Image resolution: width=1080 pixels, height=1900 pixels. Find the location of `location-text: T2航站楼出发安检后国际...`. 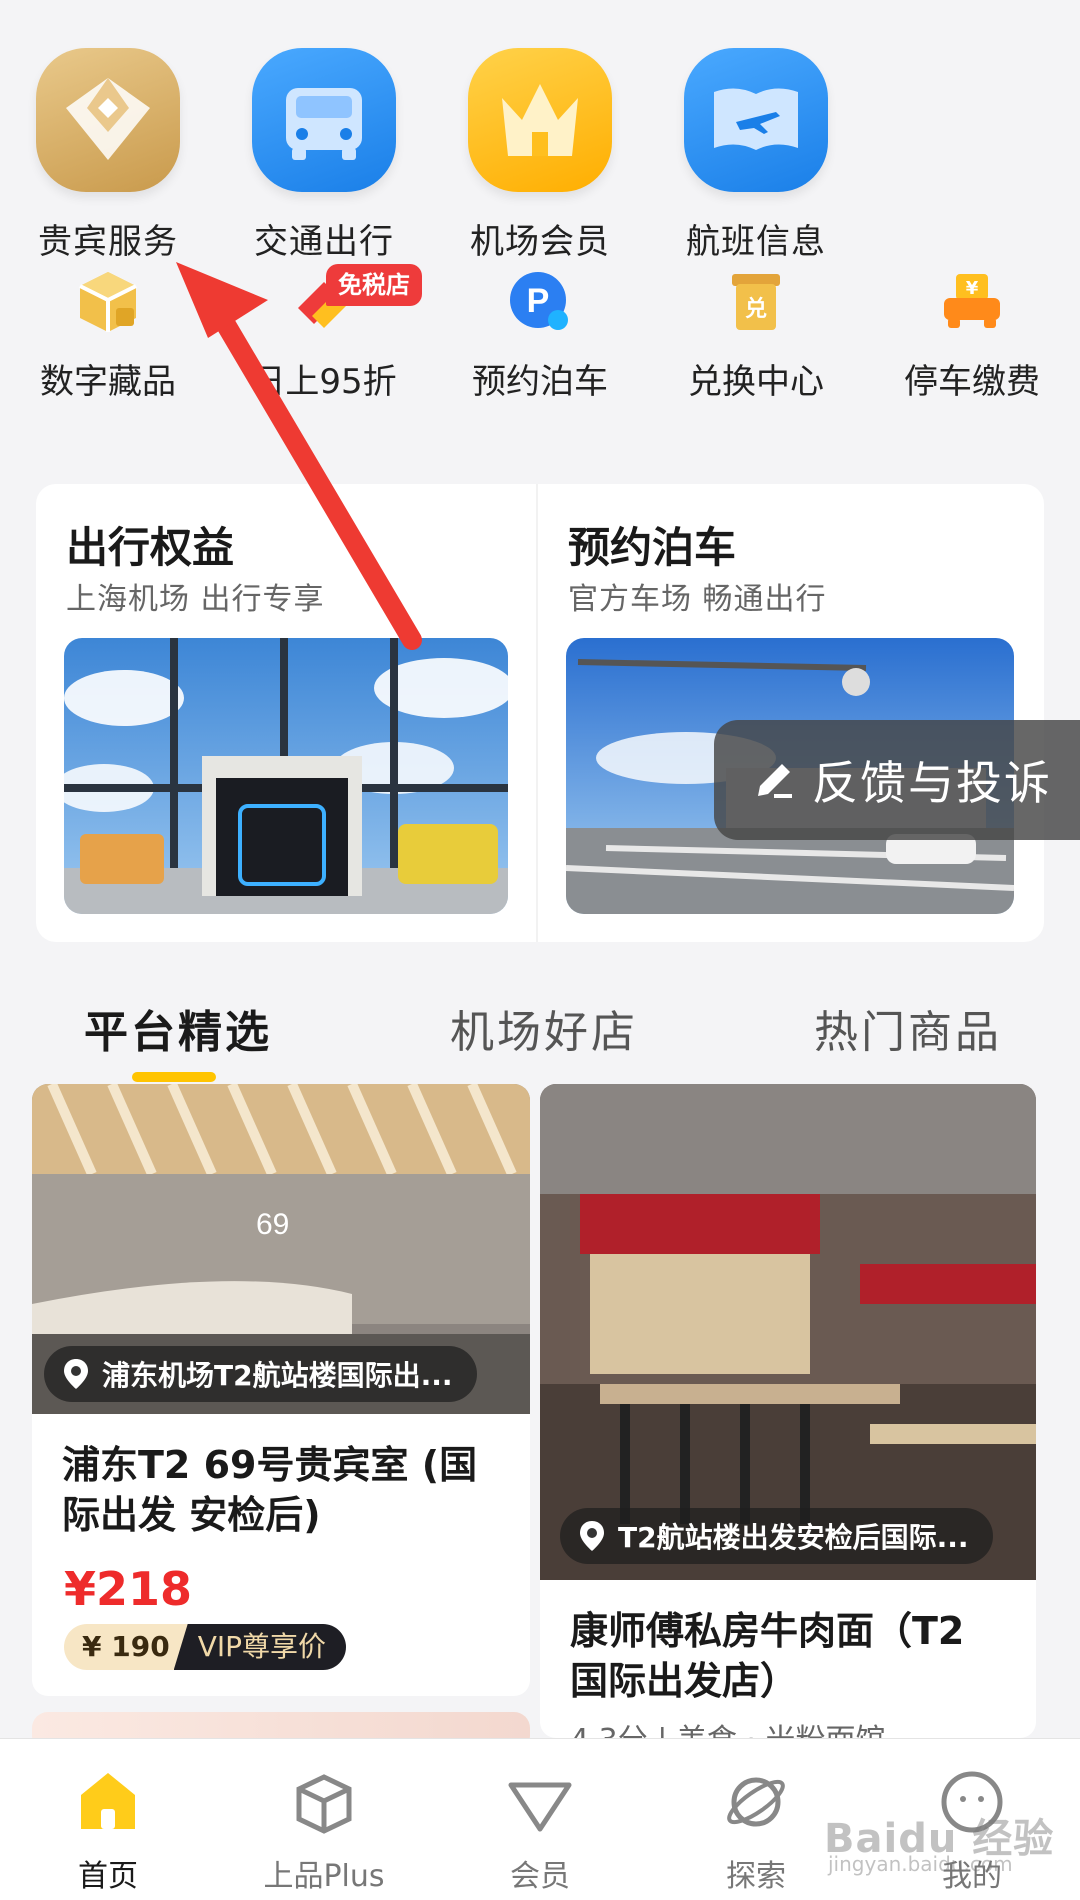

location-text: T2航站楼出发安检后国际... is located at coordinates (793, 1537).